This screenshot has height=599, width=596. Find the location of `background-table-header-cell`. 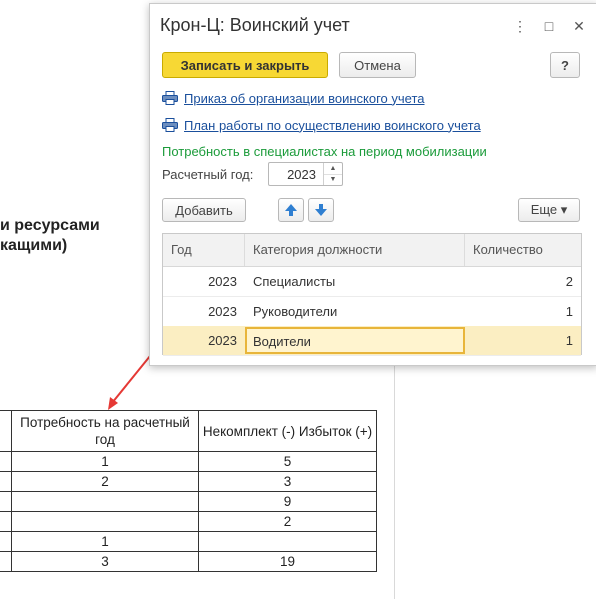

background-table-header-cell is located at coordinates (6, 431).